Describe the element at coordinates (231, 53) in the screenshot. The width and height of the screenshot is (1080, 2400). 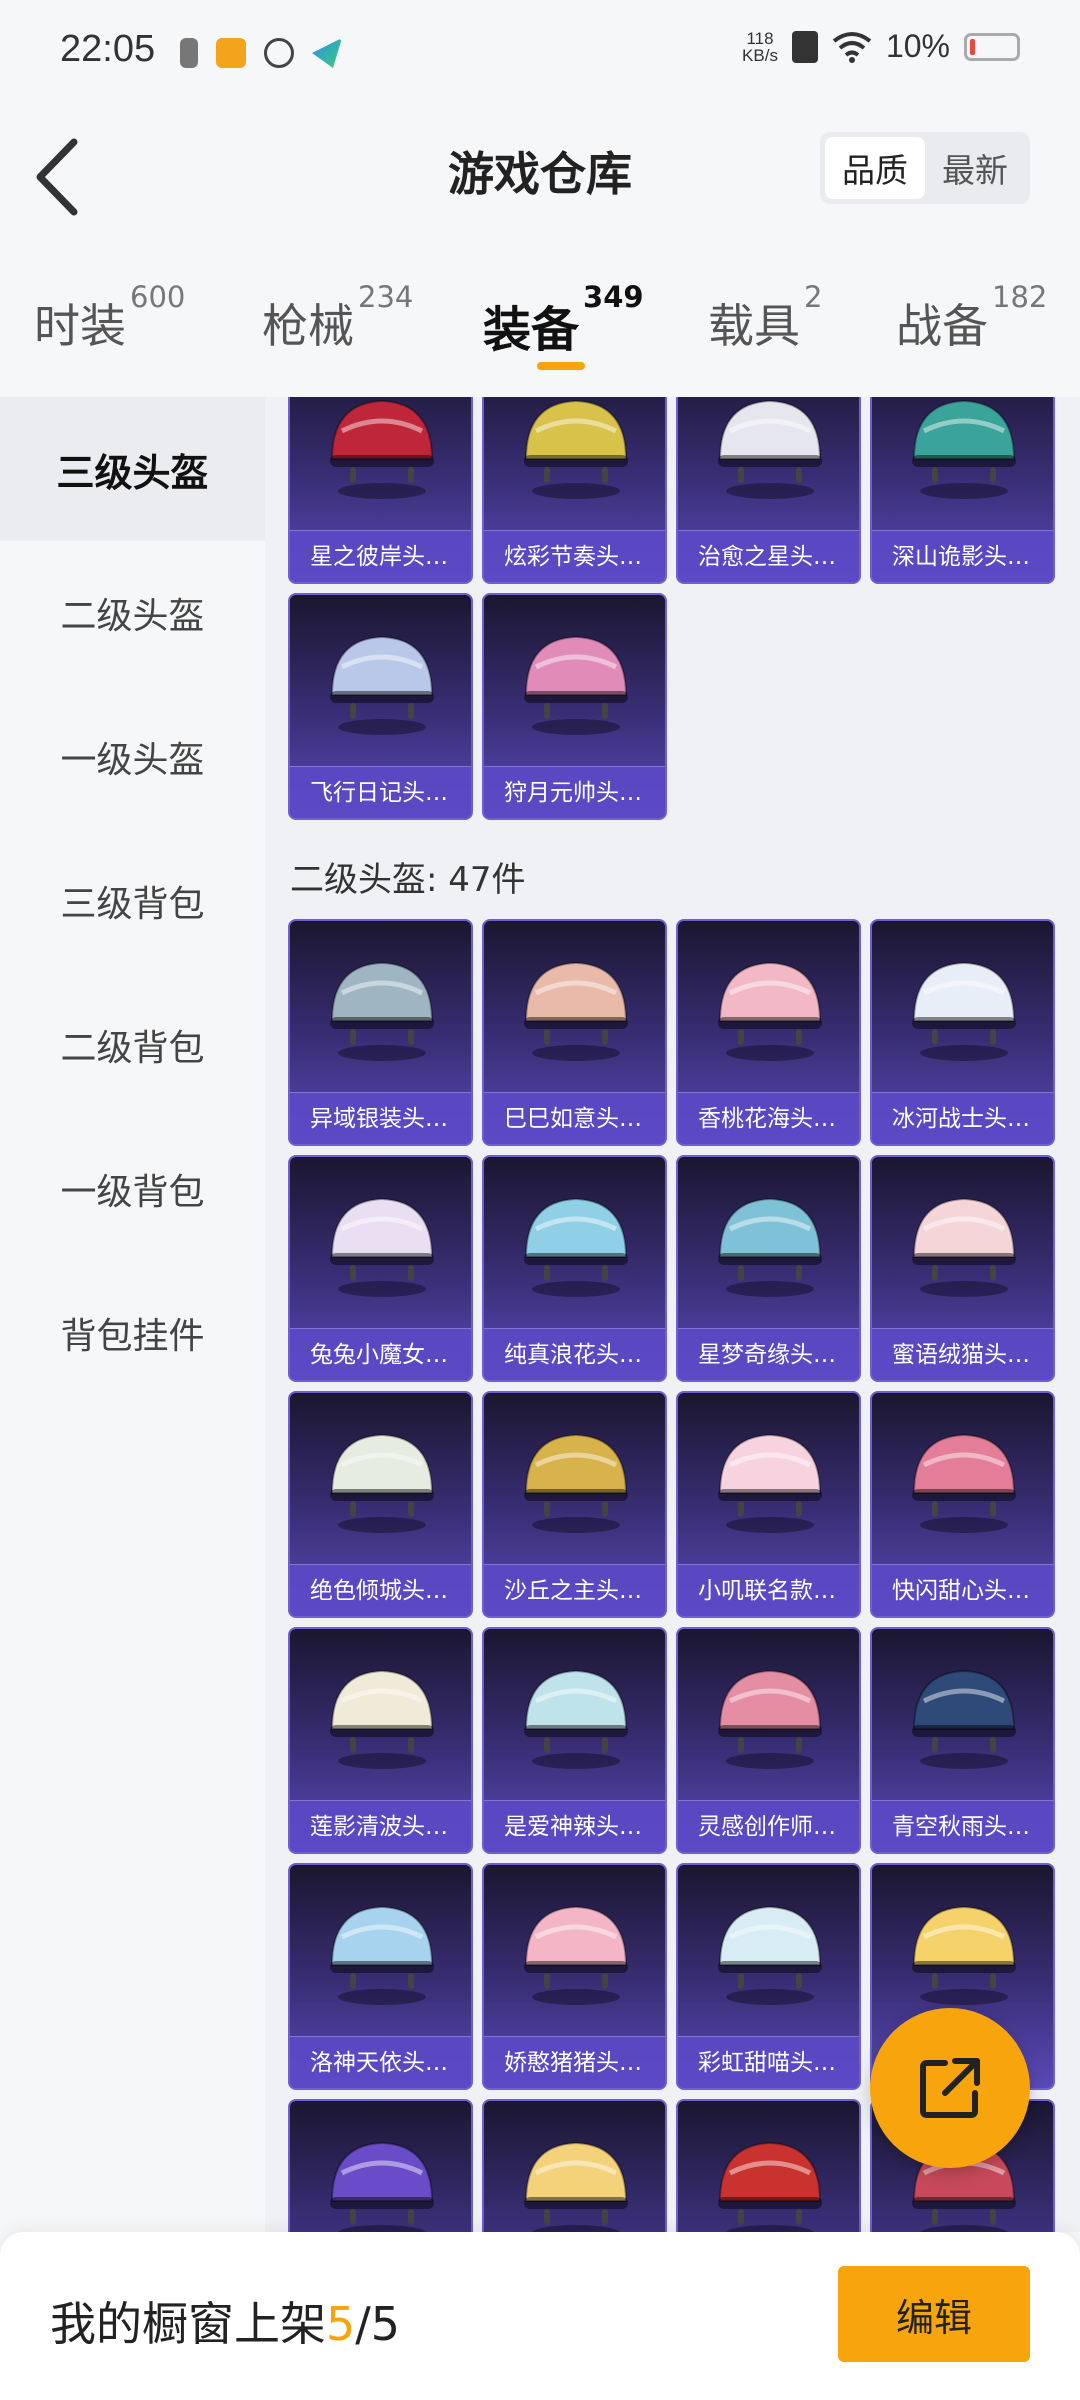
I see `app-notification-icon` at that location.